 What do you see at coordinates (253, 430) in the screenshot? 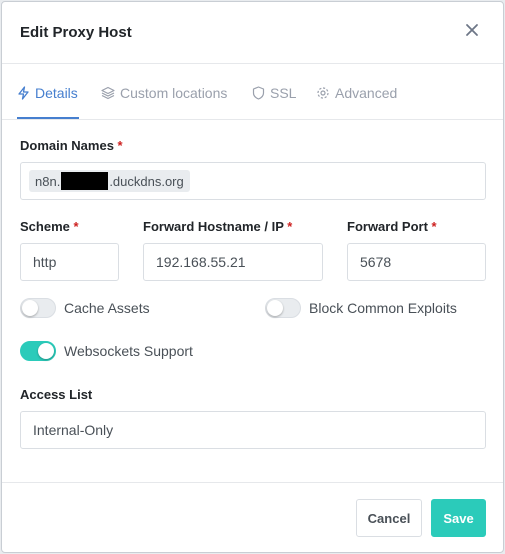
I see `access-list-select: Internal-Only` at bounding box center [253, 430].